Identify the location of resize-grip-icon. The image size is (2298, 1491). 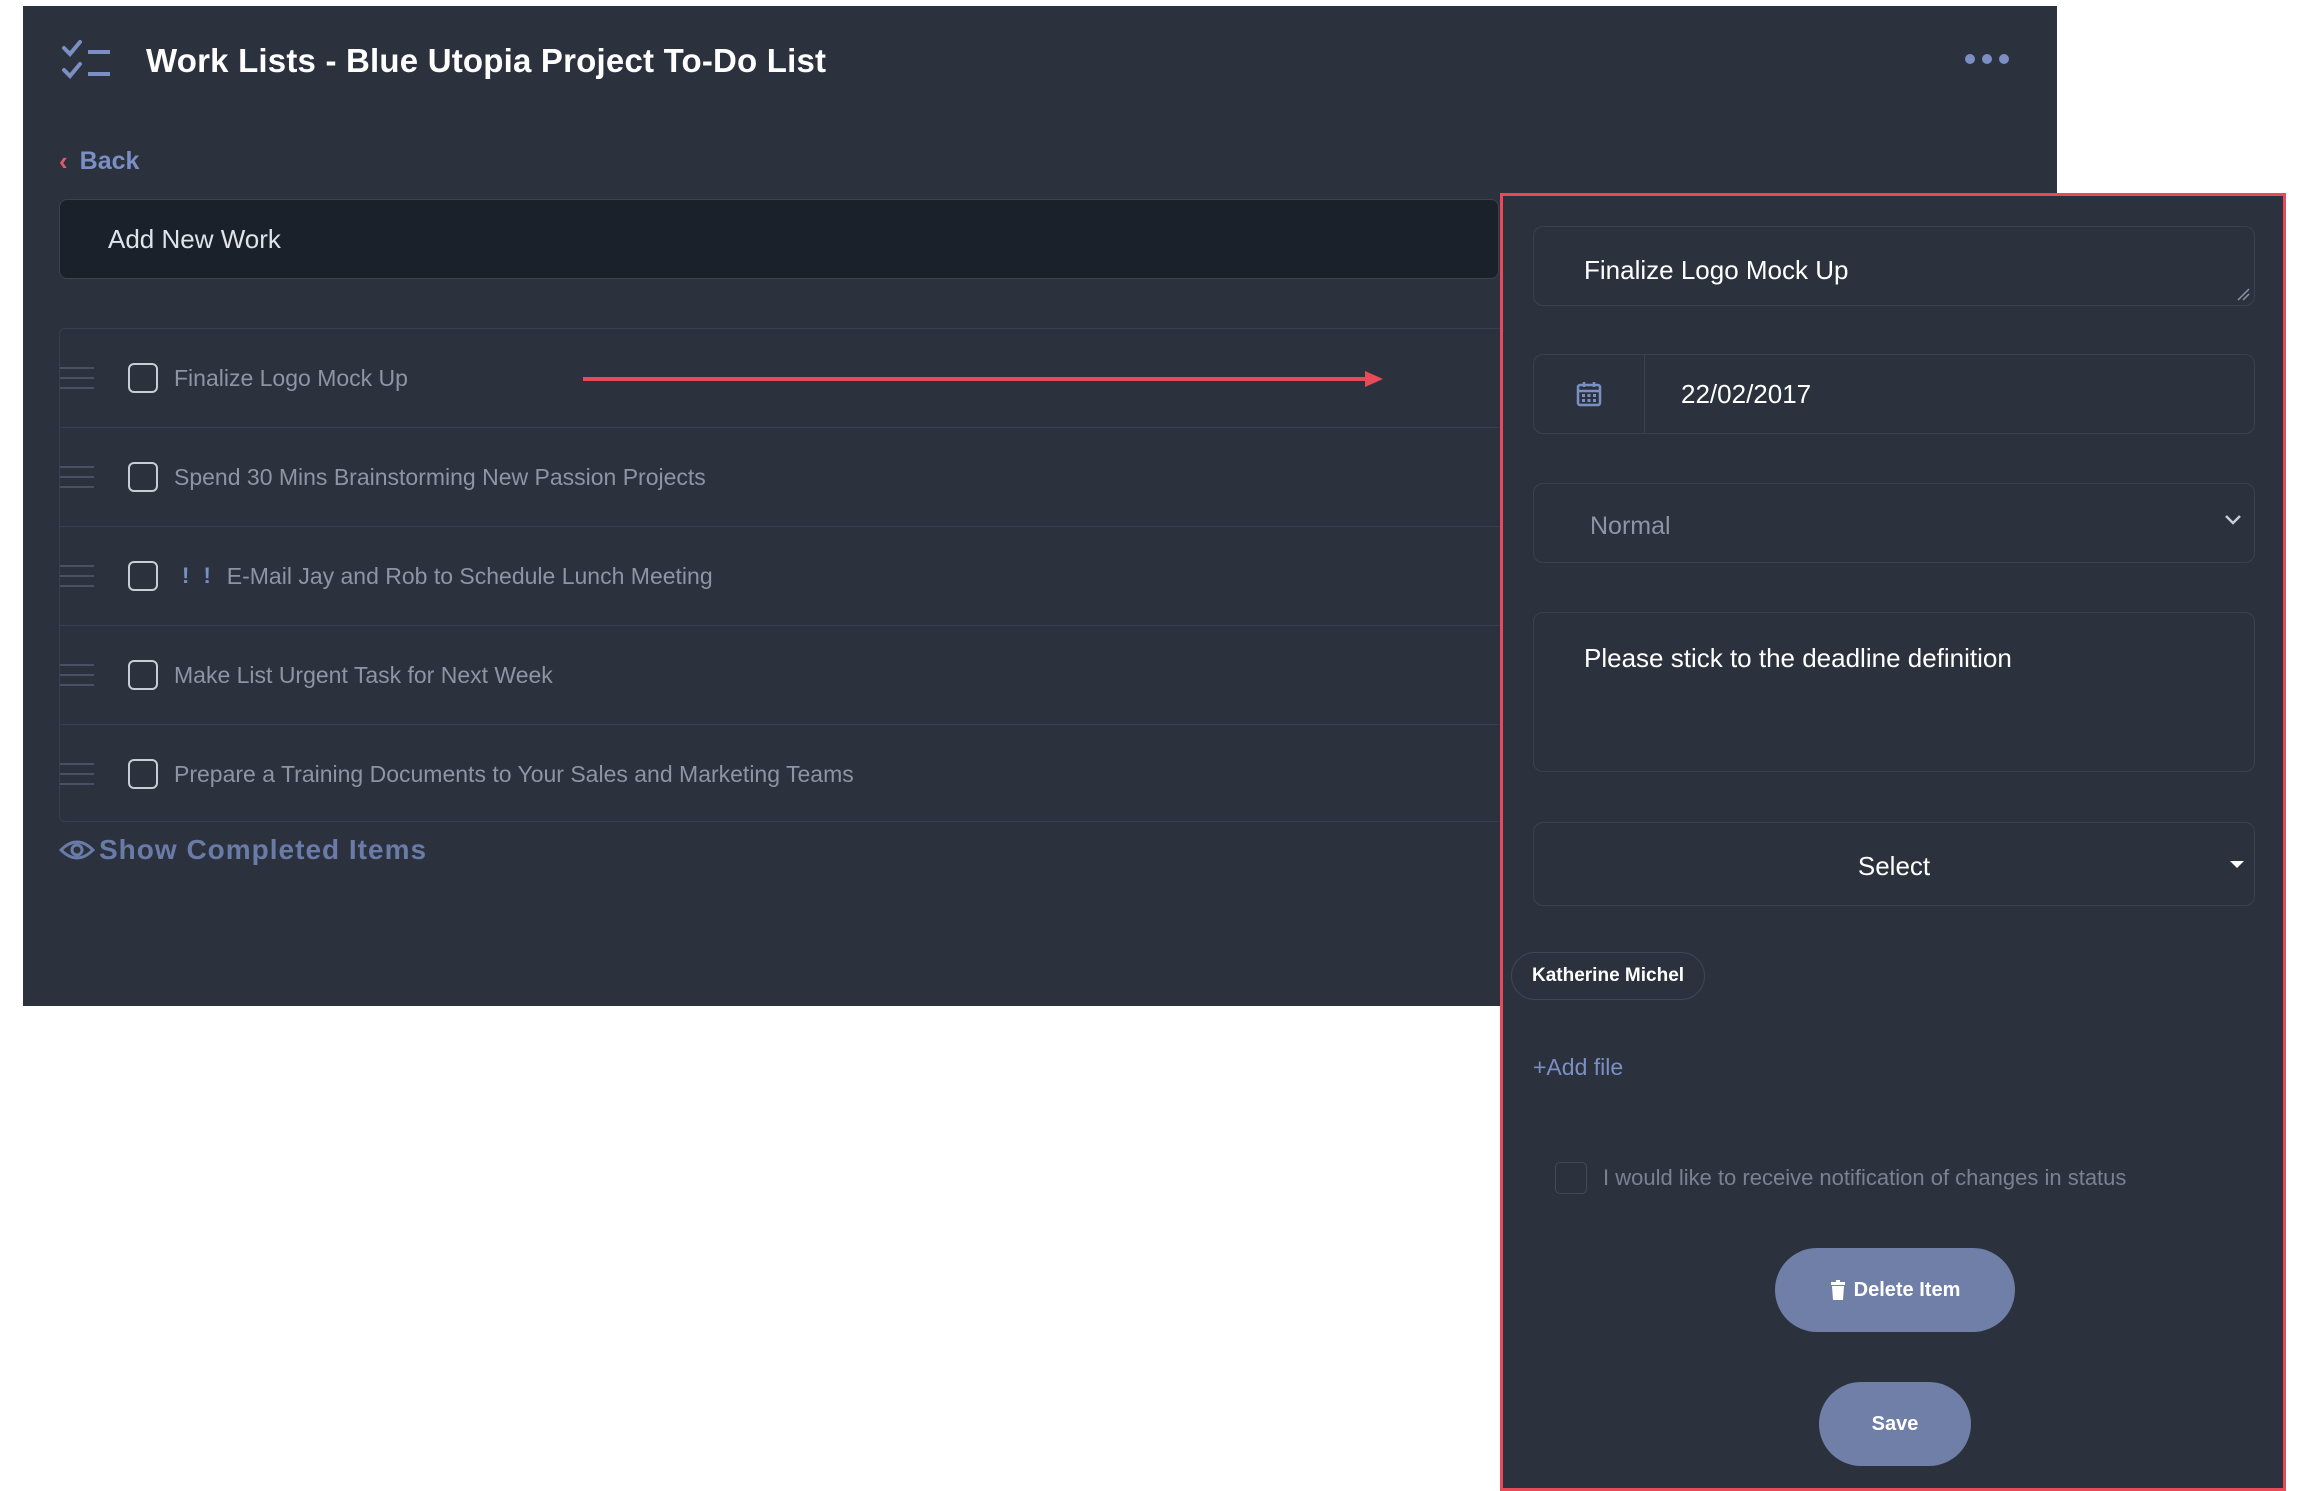
(2243, 294).